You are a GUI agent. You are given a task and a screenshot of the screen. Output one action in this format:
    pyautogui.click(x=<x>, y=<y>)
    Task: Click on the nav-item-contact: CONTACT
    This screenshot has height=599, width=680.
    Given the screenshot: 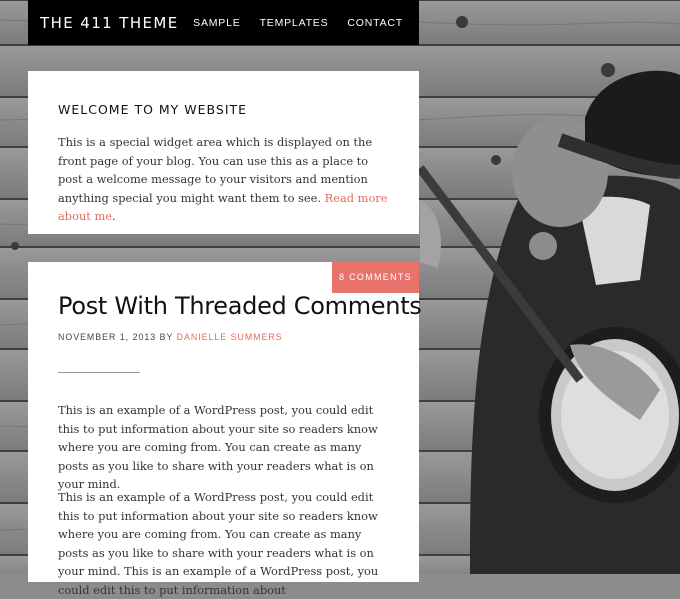 What is the action you would take?
    pyautogui.click(x=375, y=23)
    